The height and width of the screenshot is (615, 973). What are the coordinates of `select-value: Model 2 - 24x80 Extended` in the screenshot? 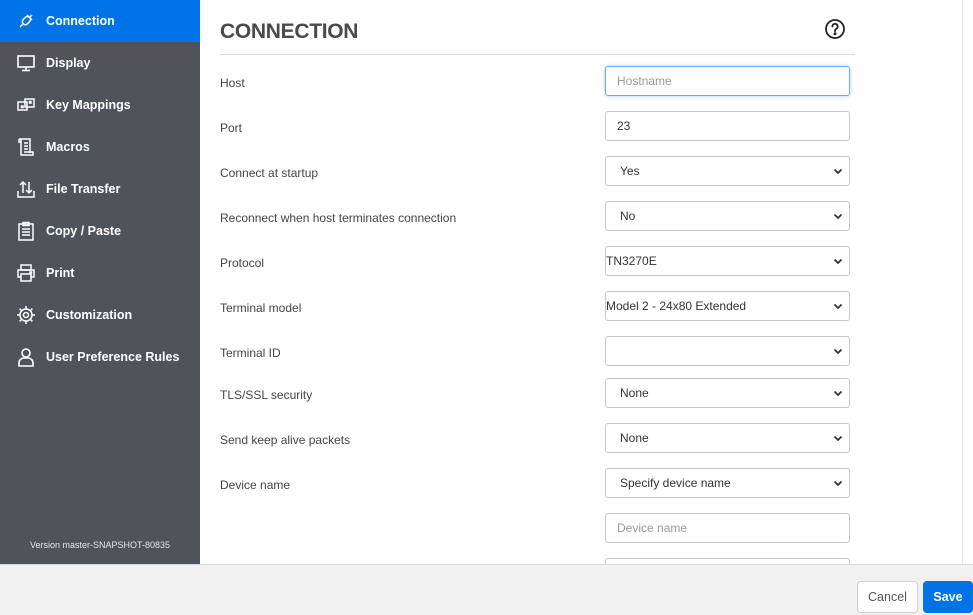 It's located at (676, 306).